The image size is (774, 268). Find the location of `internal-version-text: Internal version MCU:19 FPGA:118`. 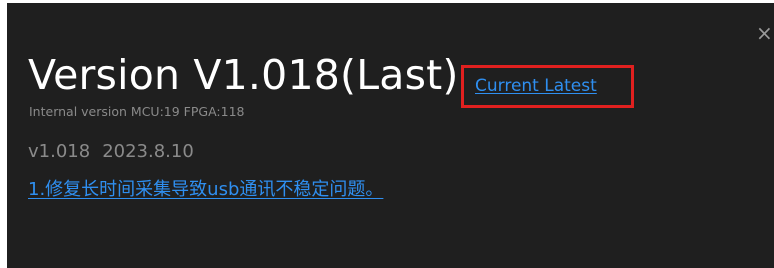

internal-version-text: Internal version MCU:19 FPGA:118 is located at coordinates (137, 111).